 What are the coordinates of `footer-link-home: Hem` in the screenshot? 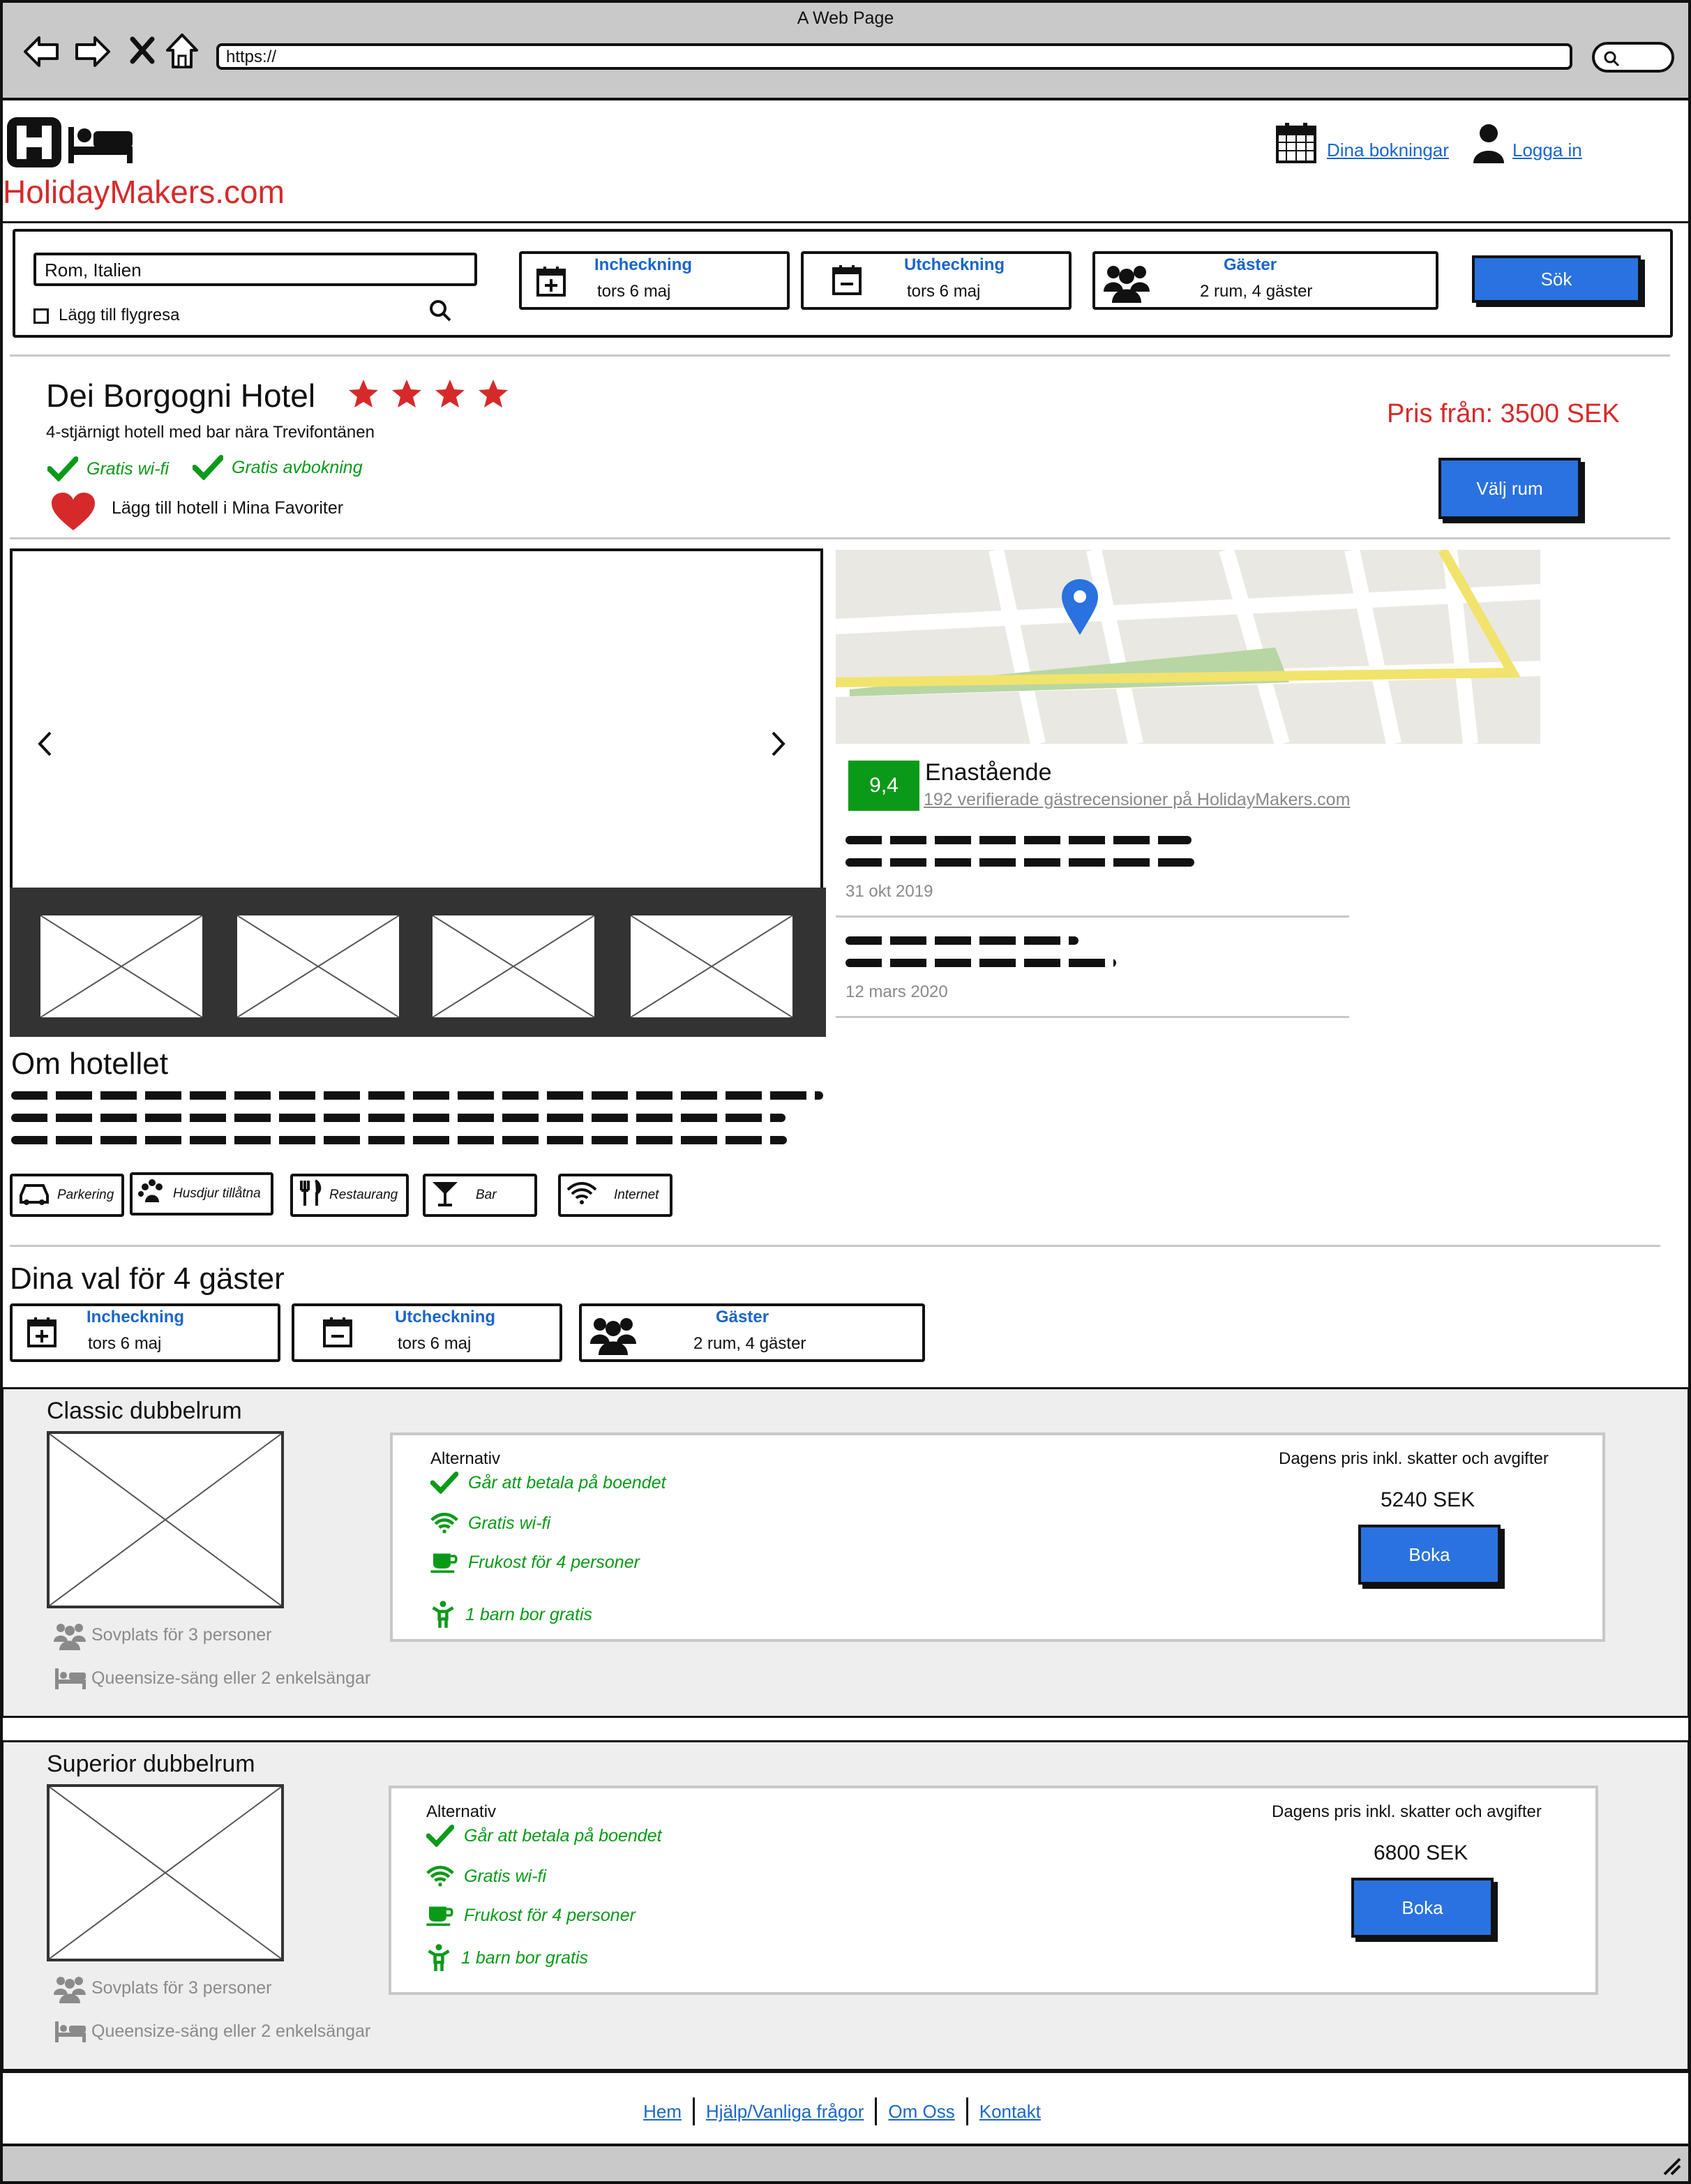 It's located at (666, 2112).